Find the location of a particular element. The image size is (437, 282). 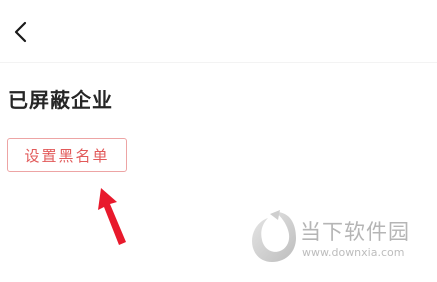

chevron-left-icon is located at coordinates (20, 32).